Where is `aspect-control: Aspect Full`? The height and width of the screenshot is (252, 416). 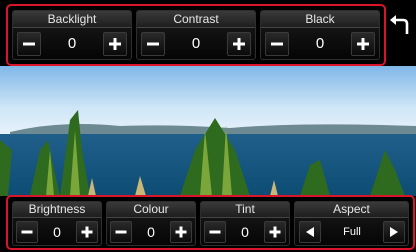
aspect-control: Aspect Full is located at coordinates (351, 223).